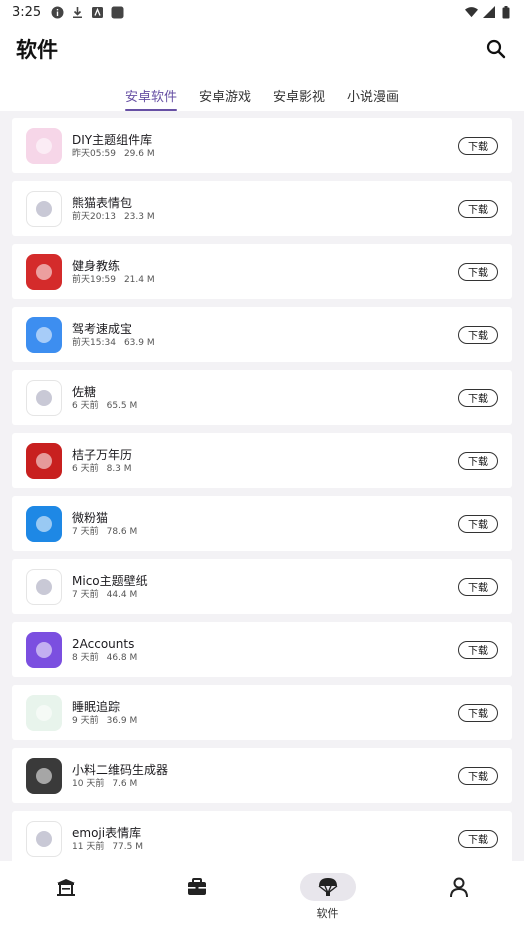  I want to click on status-time: 3:25, so click(27, 12).